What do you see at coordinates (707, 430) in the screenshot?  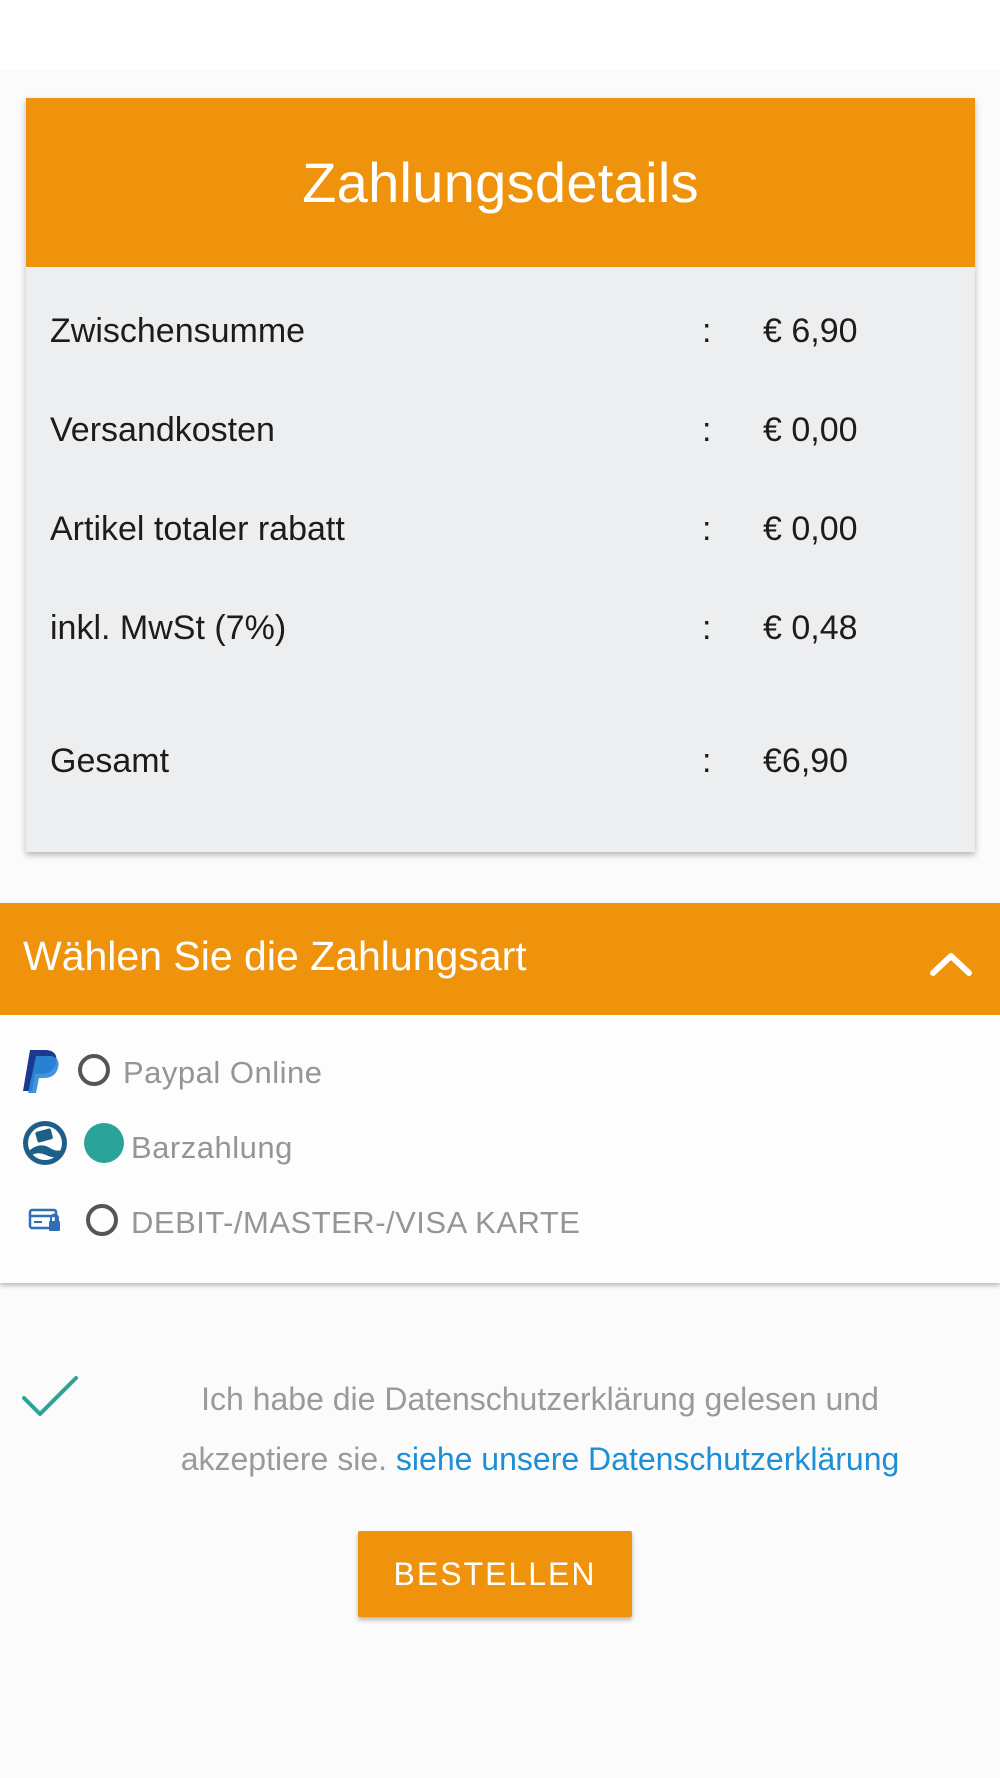 I see `shipping-colon: :` at bounding box center [707, 430].